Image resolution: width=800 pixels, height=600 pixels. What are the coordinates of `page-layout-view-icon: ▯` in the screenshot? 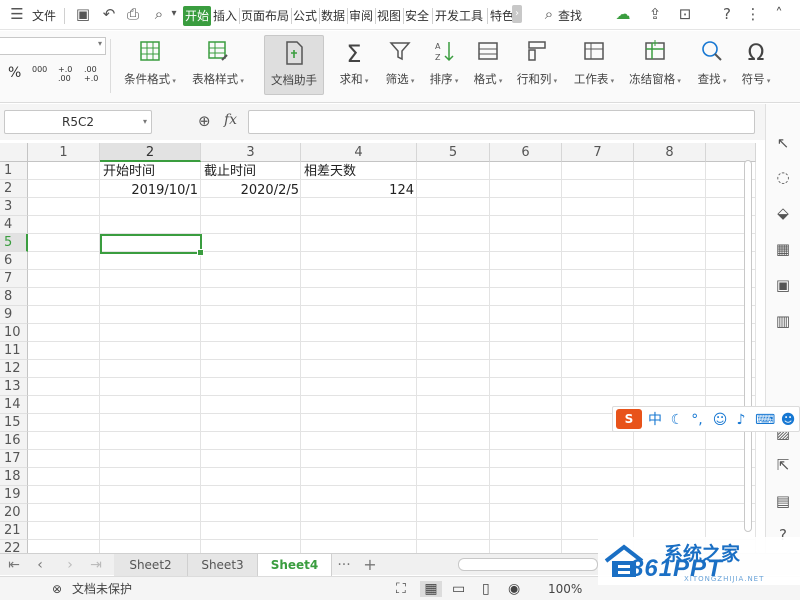 It's located at (486, 589).